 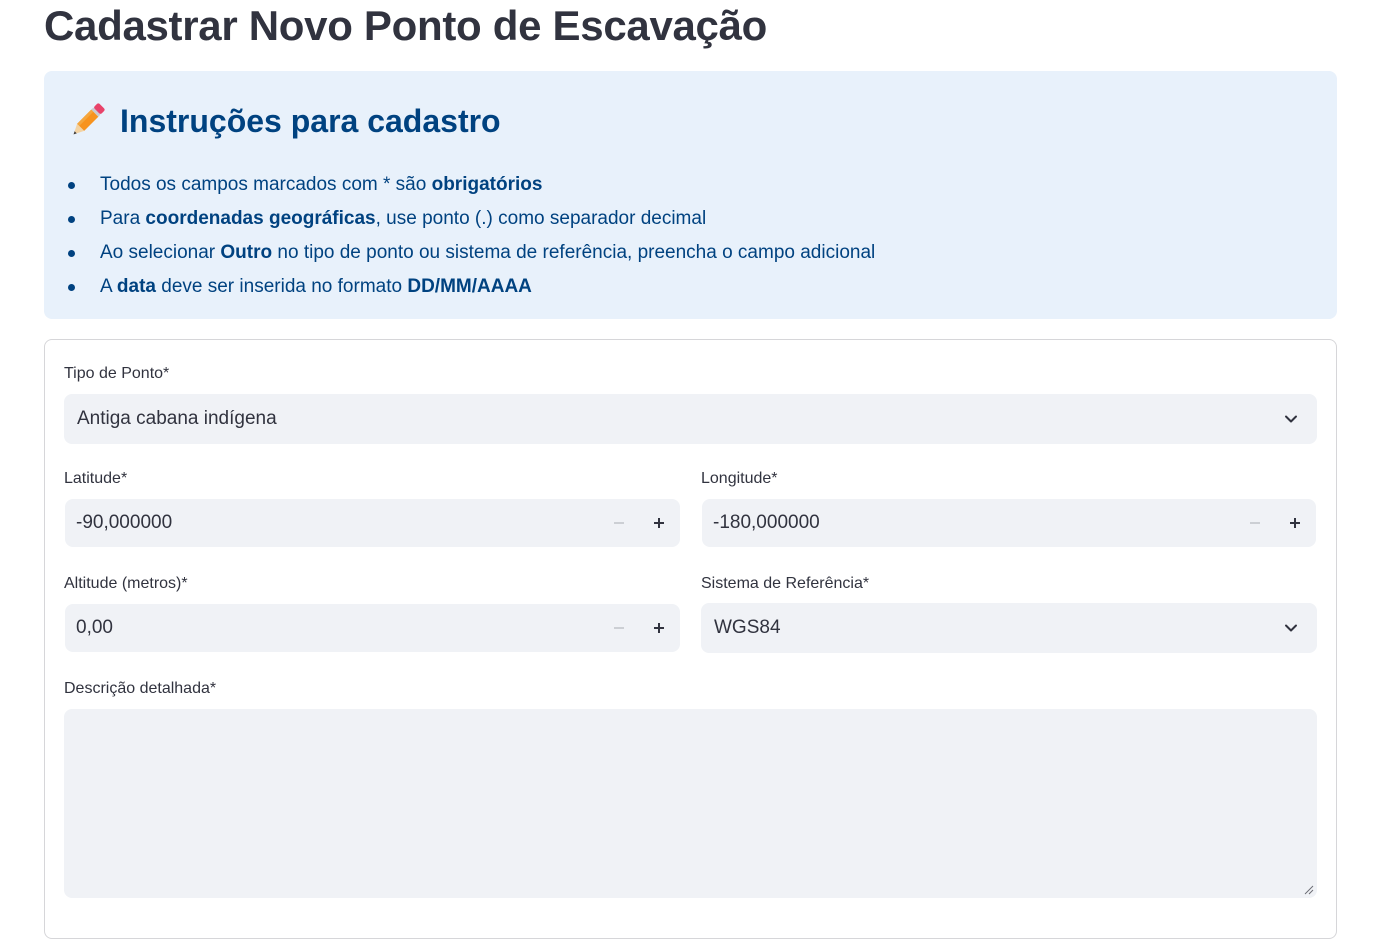 What do you see at coordinates (126, 583) in the screenshot?
I see `altitude-label: Altitude (metros)*` at bounding box center [126, 583].